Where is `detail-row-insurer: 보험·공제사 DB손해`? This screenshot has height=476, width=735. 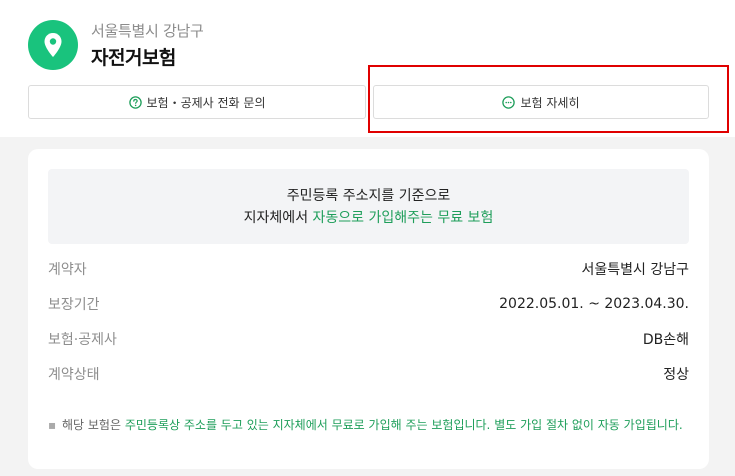
detail-row-insurer: 보험·공제사 DB손해 is located at coordinates (368, 339).